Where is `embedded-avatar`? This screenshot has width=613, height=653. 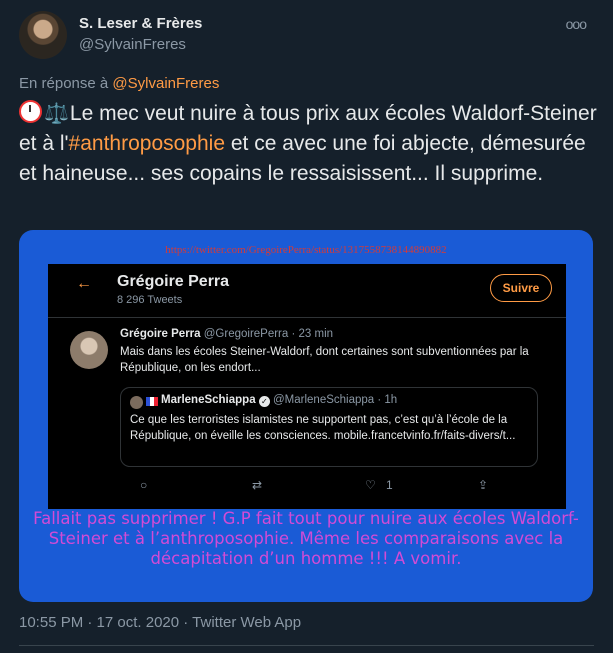
embedded-avatar is located at coordinates (89, 350).